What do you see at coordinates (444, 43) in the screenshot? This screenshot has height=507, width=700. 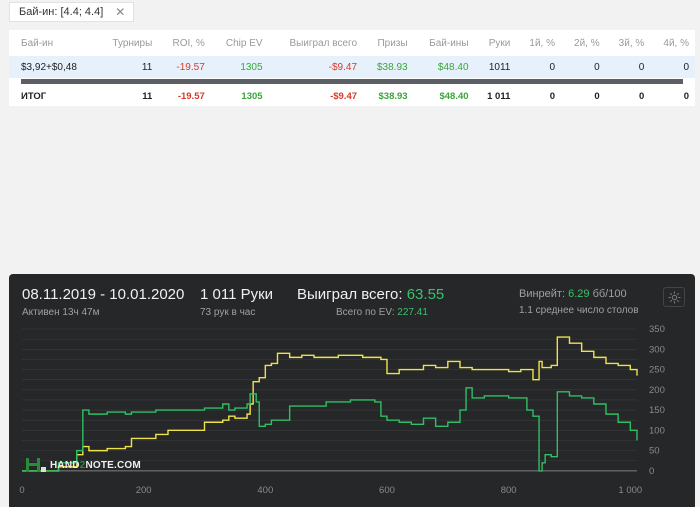 I see `col-header-buyins: Бай-ины` at bounding box center [444, 43].